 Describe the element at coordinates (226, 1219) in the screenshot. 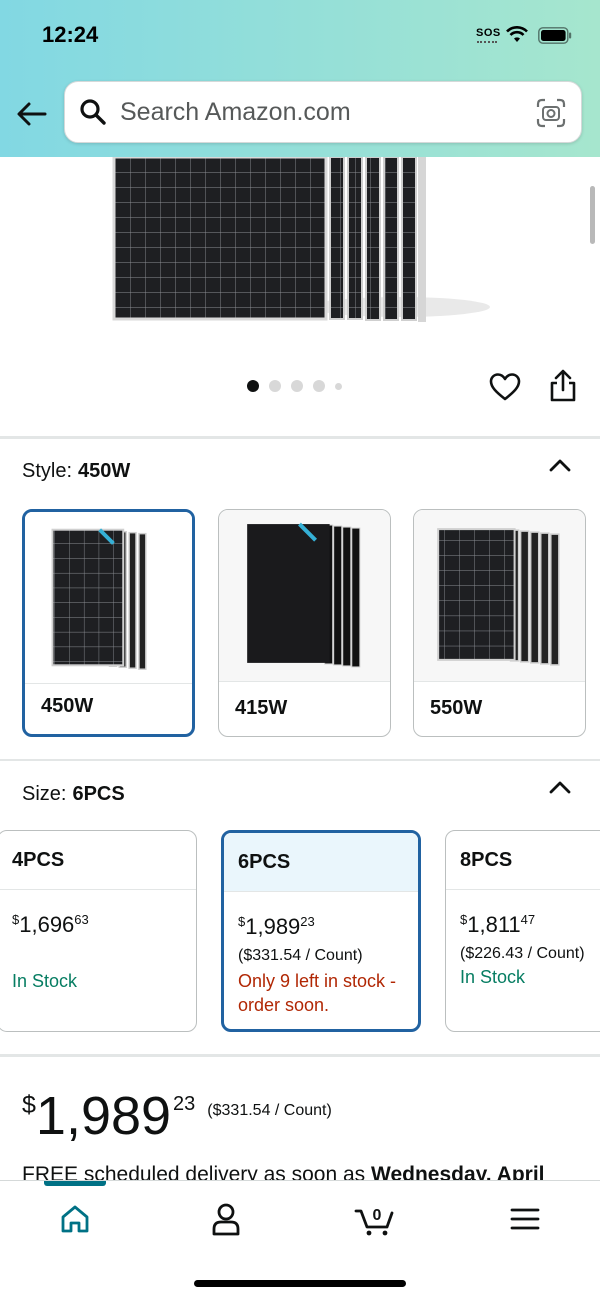

I see `account-icon` at that location.